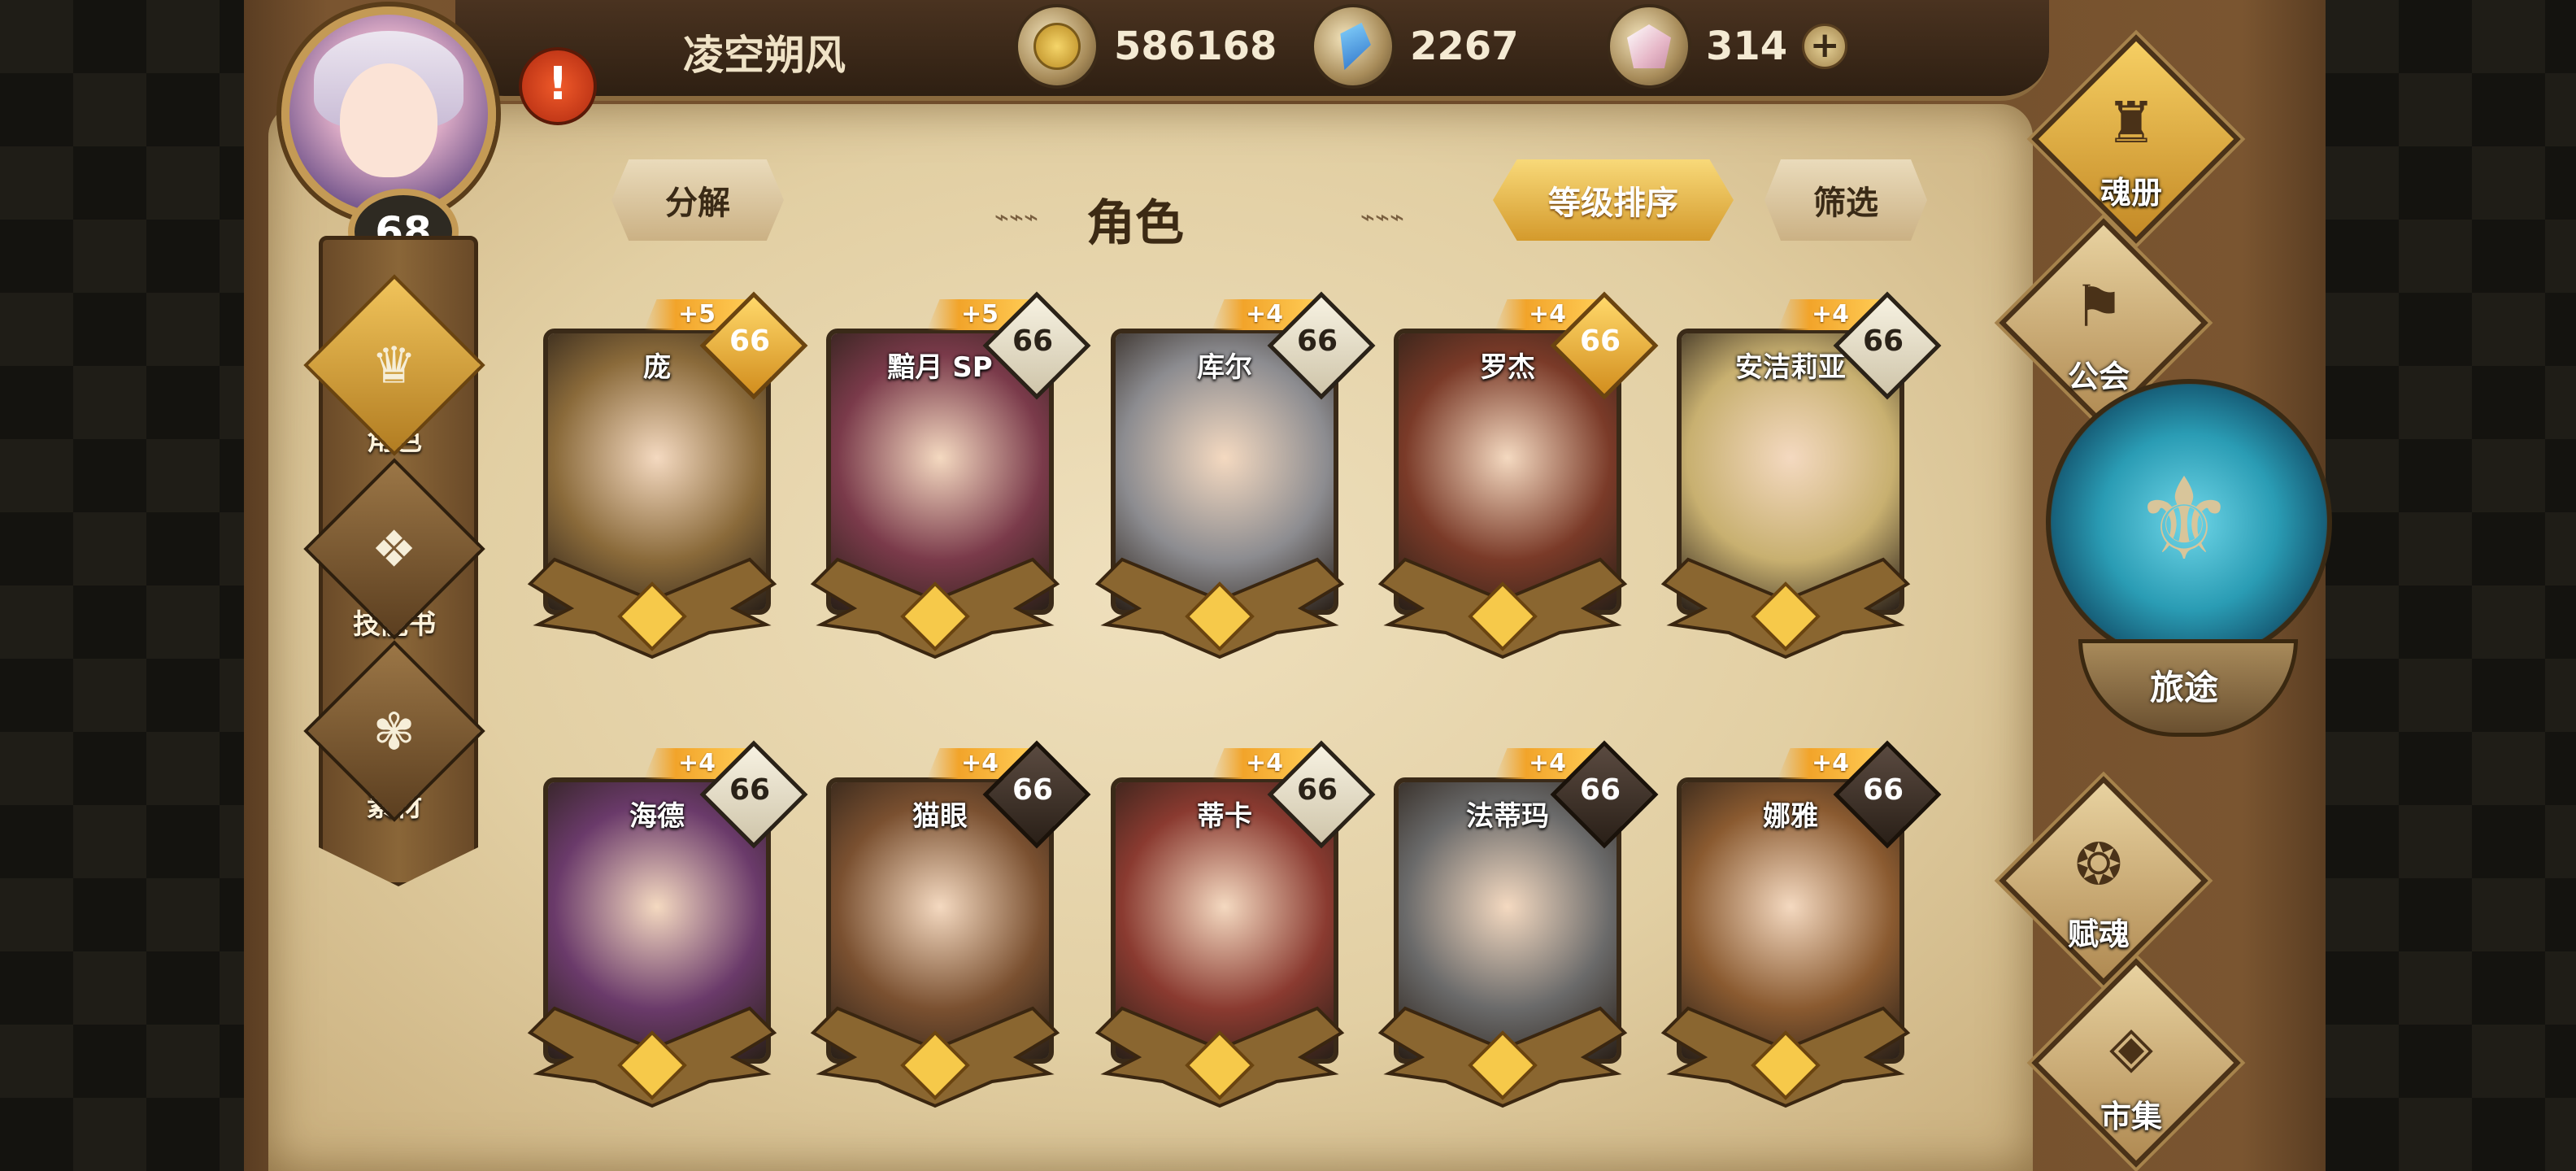  What do you see at coordinates (2131, 1116) in the screenshot?
I see `market-label: 市集` at bounding box center [2131, 1116].